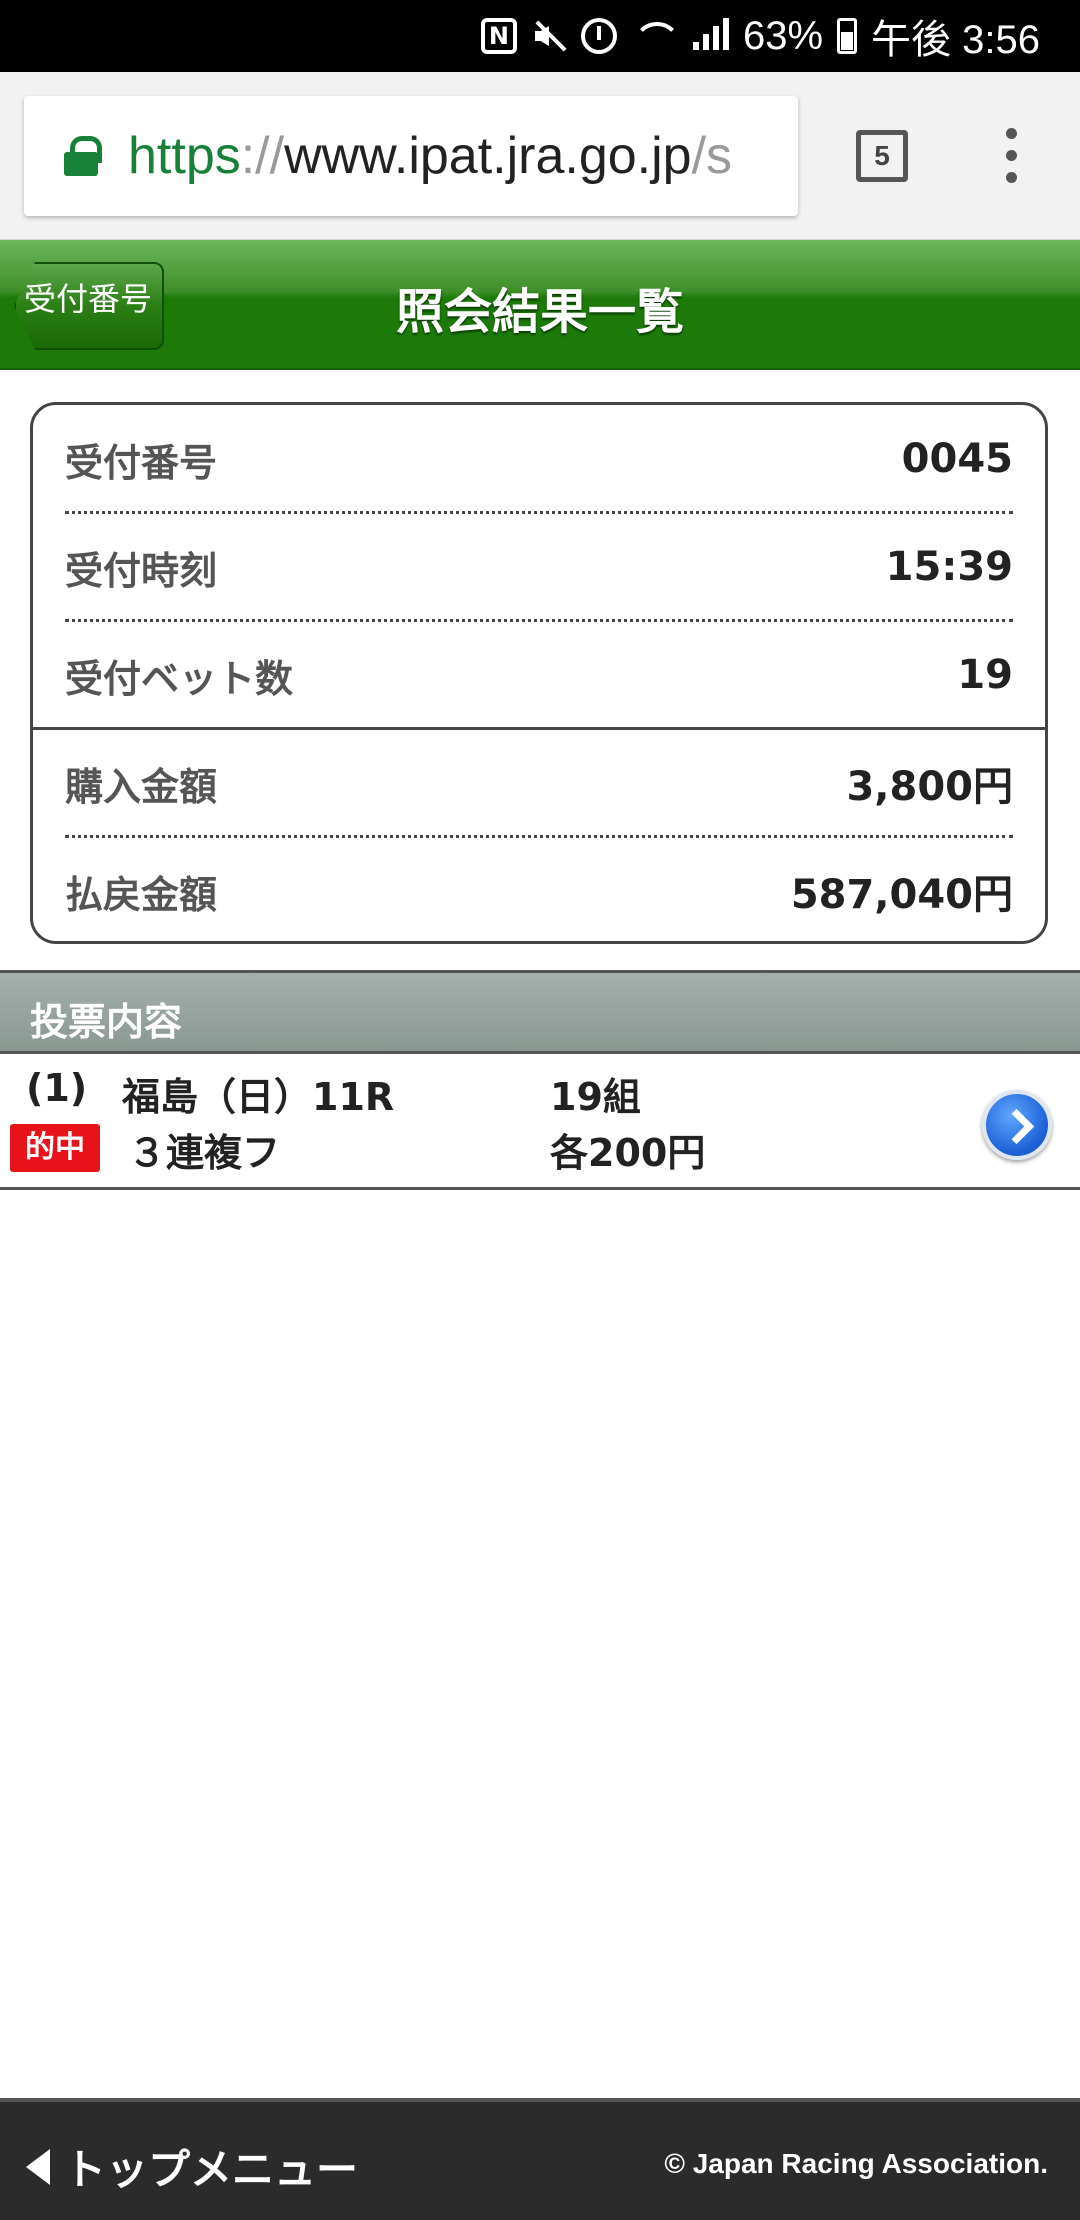 The image size is (1080, 2220). Describe the element at coordinates (55, 1148) in the screenshot. I see `hit-badge: 的中` at that location.